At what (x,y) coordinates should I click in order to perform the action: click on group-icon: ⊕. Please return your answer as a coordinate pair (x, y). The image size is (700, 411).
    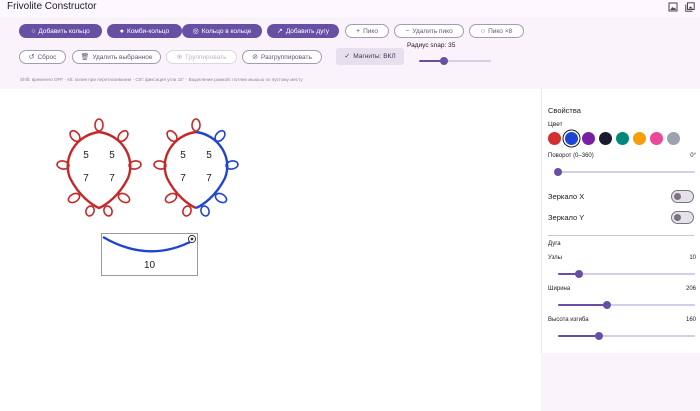
    Looking at the image, I should click on (179, 57).